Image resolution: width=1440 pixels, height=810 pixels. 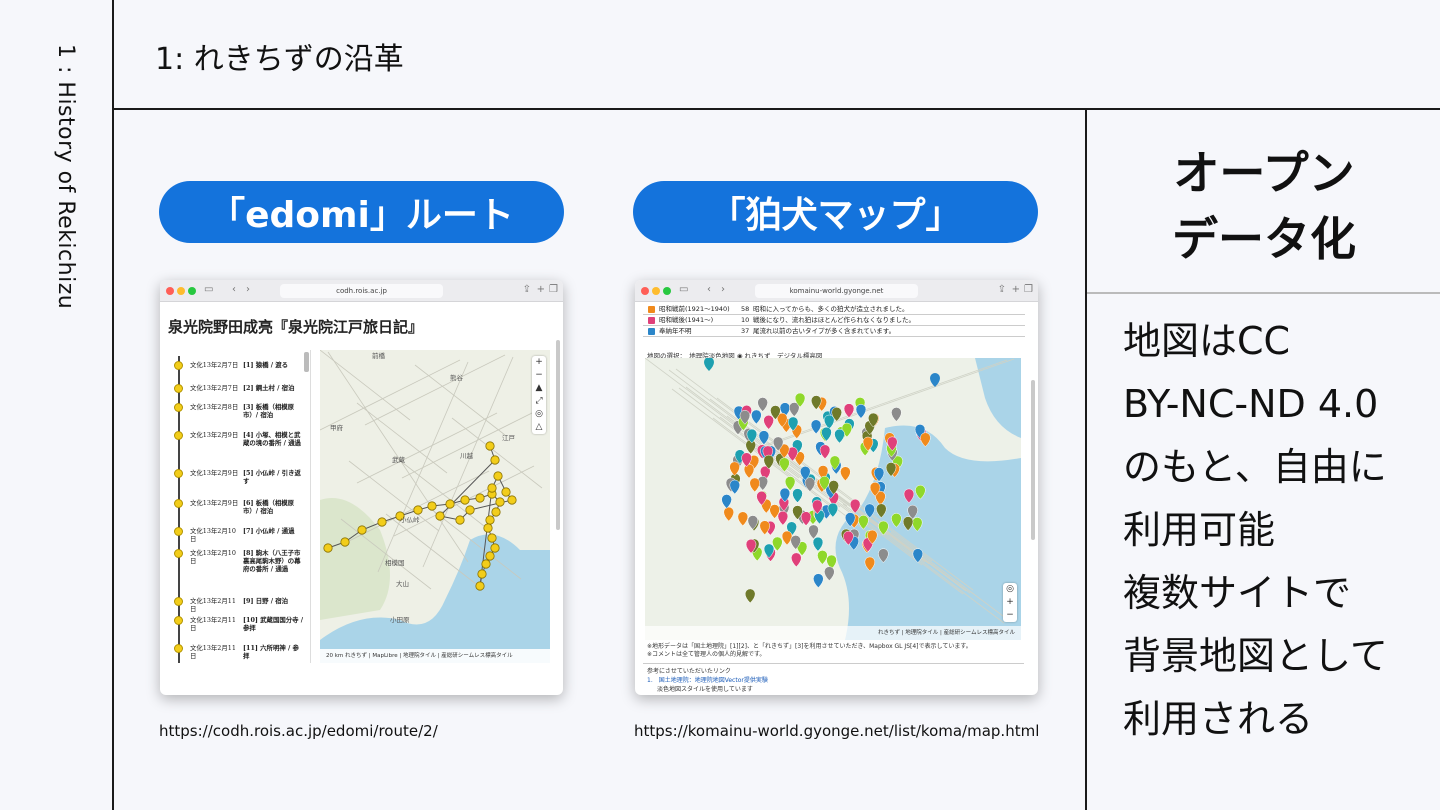 I want to click on era-name: 奉納年不明, so click(x=675, y=331).